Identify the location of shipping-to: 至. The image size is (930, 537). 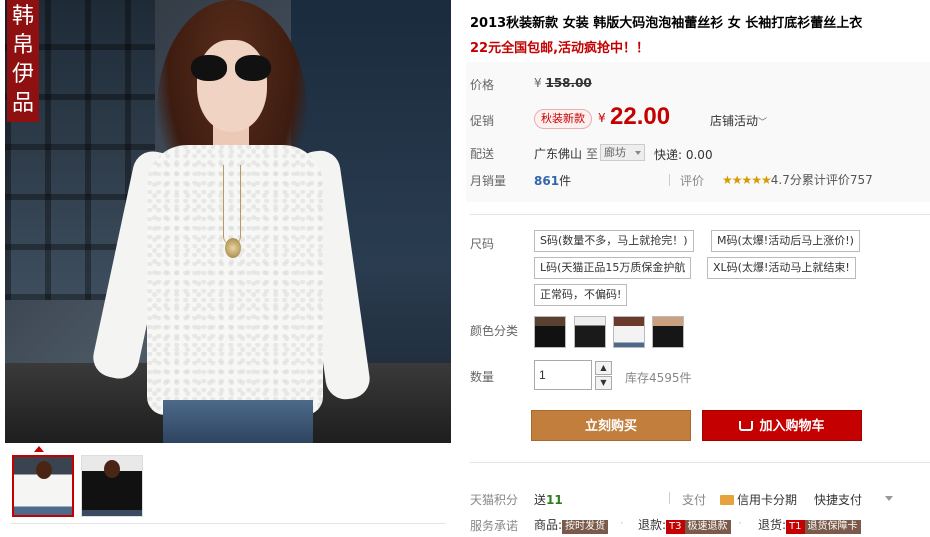
(592, 154).